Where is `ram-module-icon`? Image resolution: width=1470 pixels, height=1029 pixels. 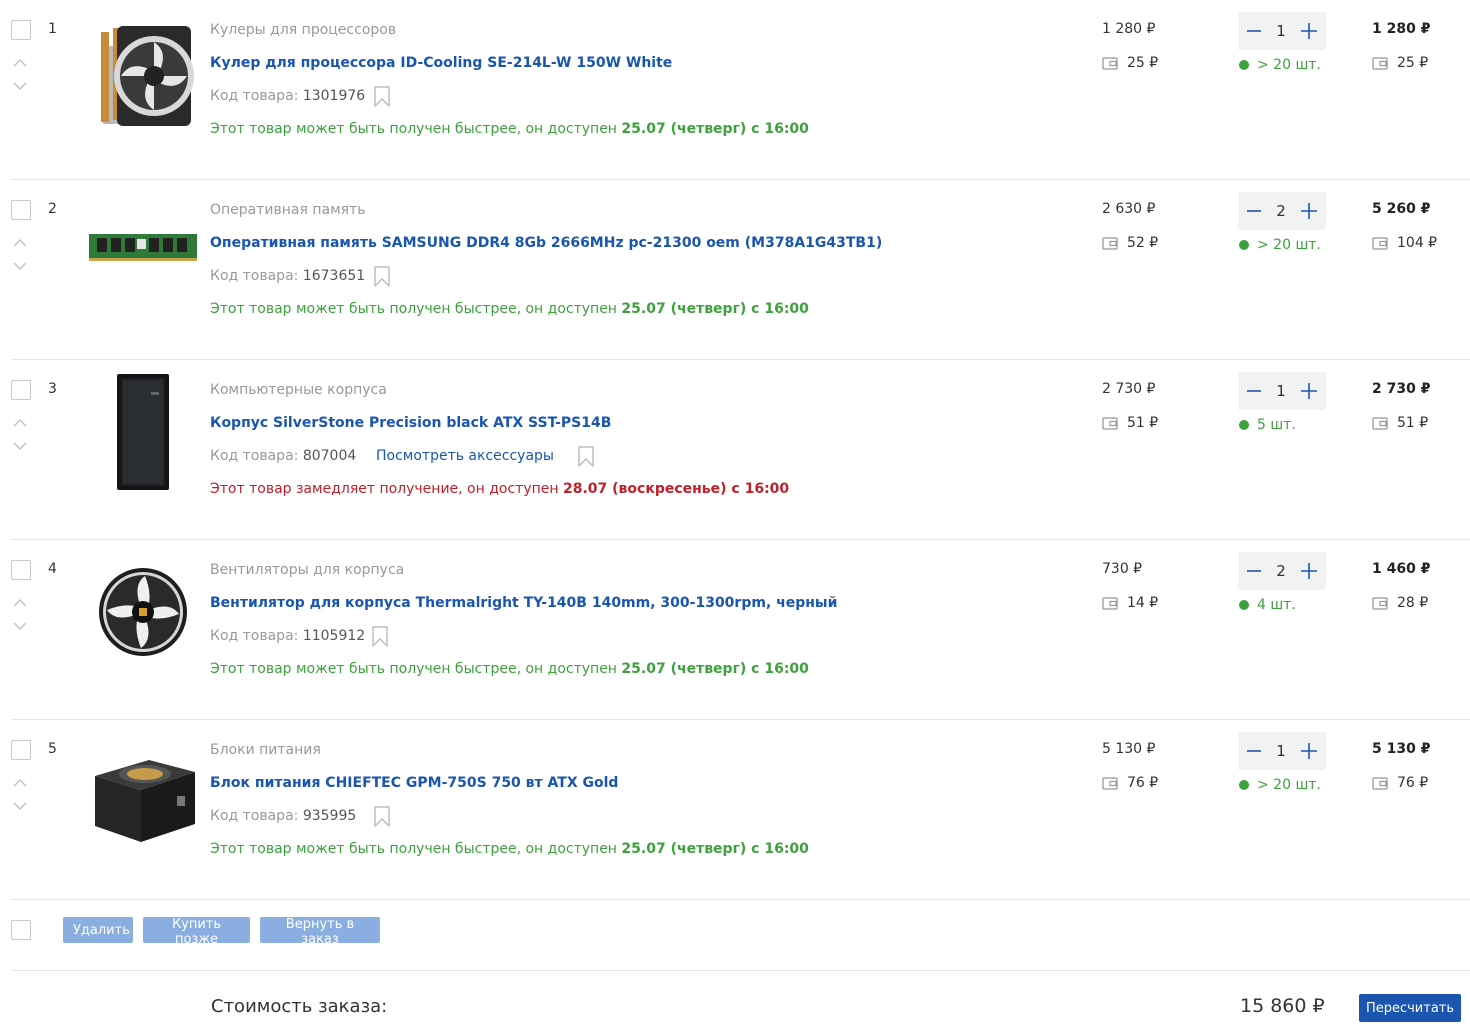 ram-module-icon is located at coordinates (143, 252).